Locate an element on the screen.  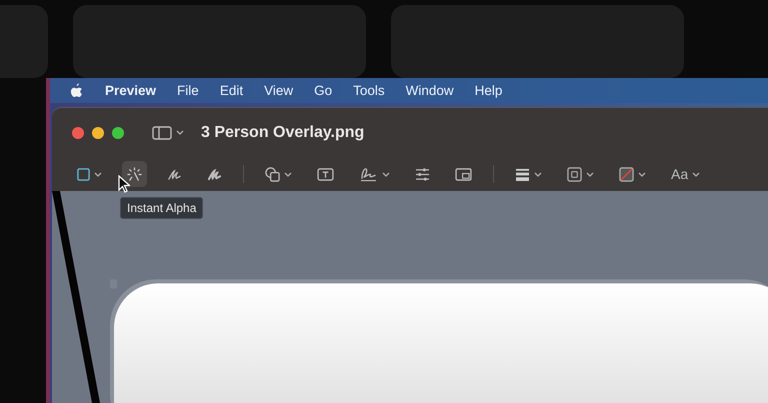
menu-item: Help is located at coordinates (488, 90).